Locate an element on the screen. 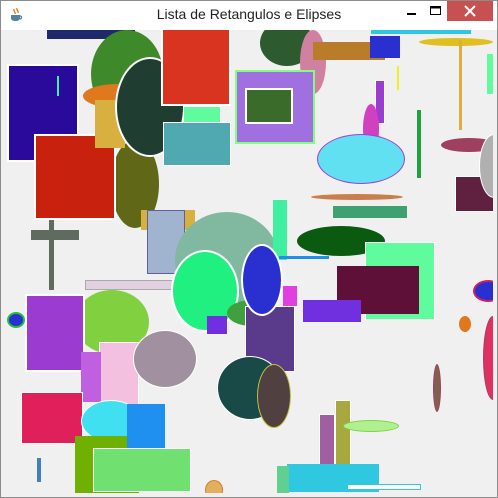 This screenshot has height=498, width=498. close-icon is located at coordinates (470, 11).